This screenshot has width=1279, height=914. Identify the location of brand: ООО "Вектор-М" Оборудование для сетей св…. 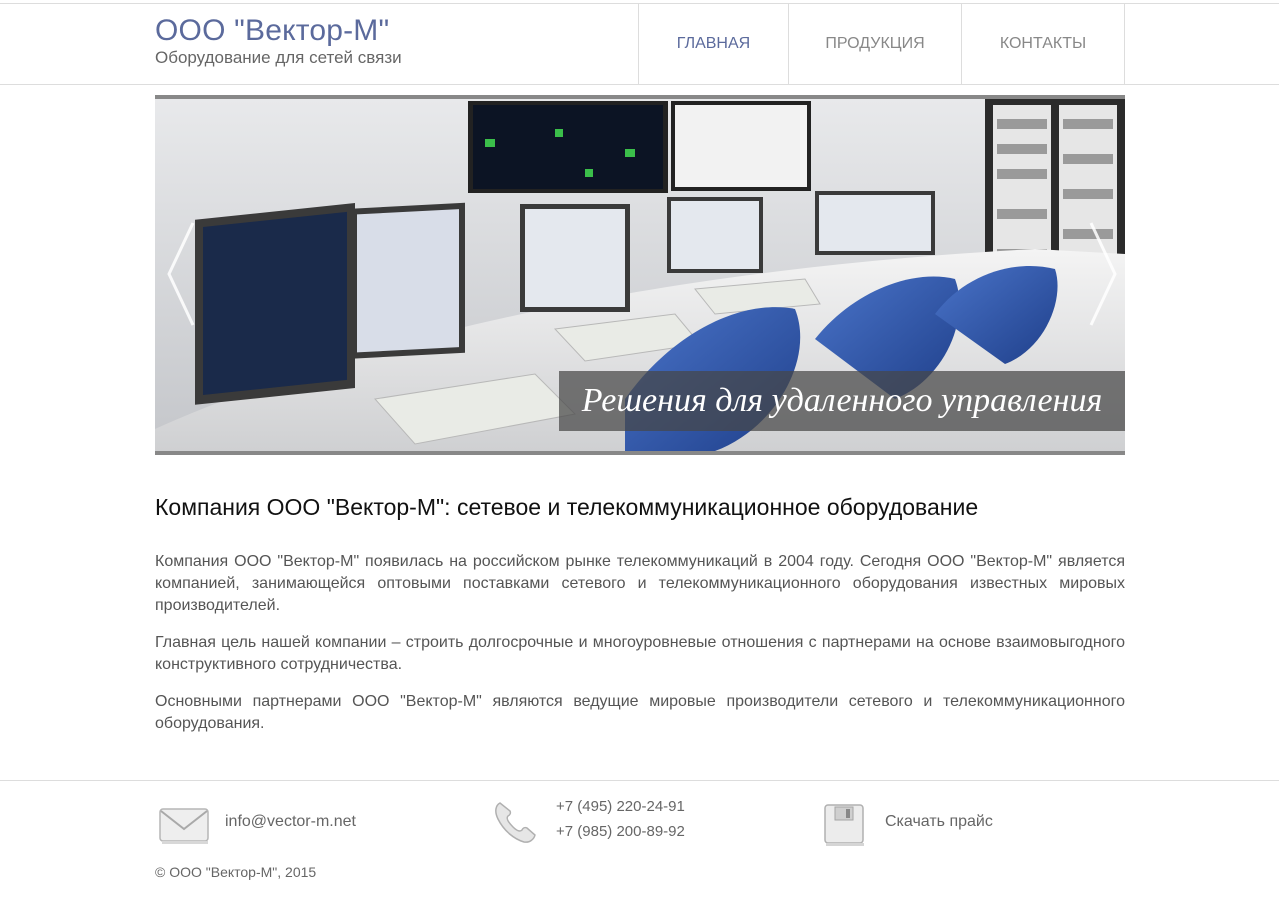
(278, 41).